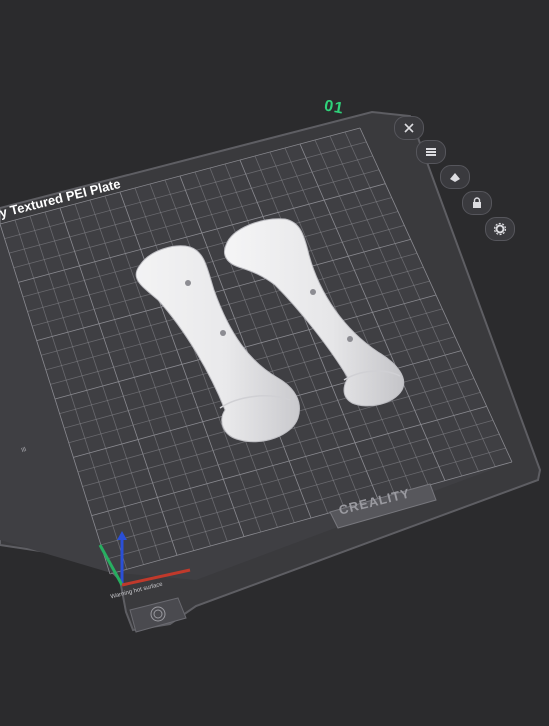 This screenshot has width=549, height=726. I want to click on orient-button, so click(455, 177).